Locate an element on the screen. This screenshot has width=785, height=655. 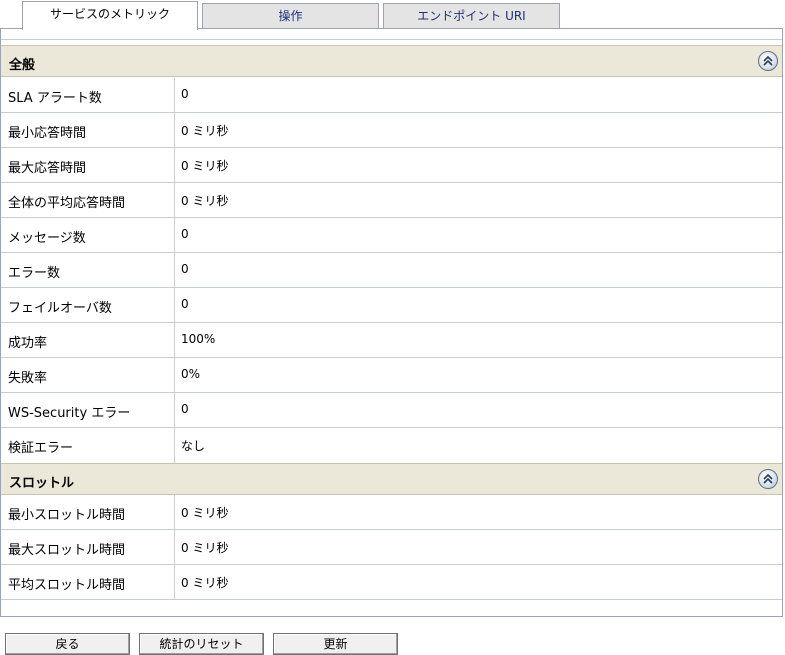
metric-row-max-throttle: 最大スロットル時間 0 ミリ秒 is located at coordinates (391, 547).